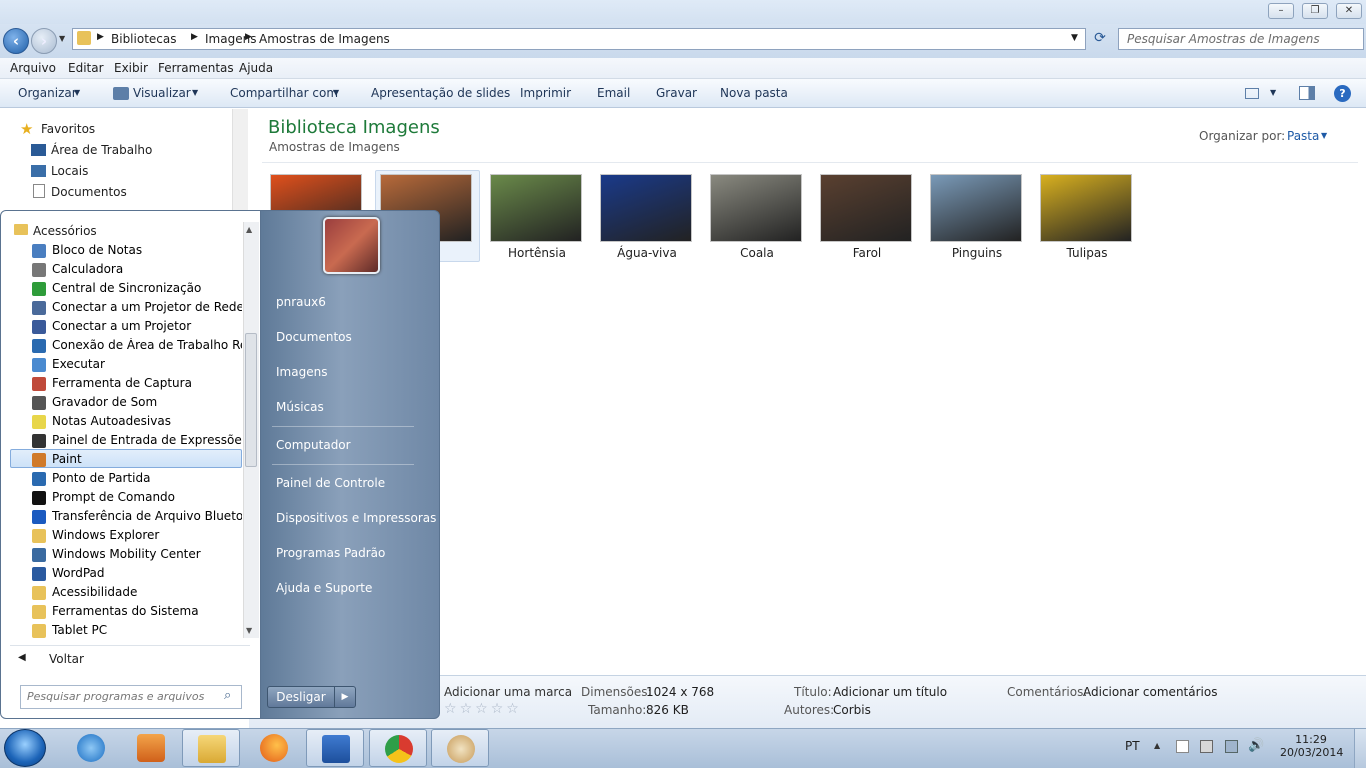  I want to click on program-item: Executar, so click(147, 364).